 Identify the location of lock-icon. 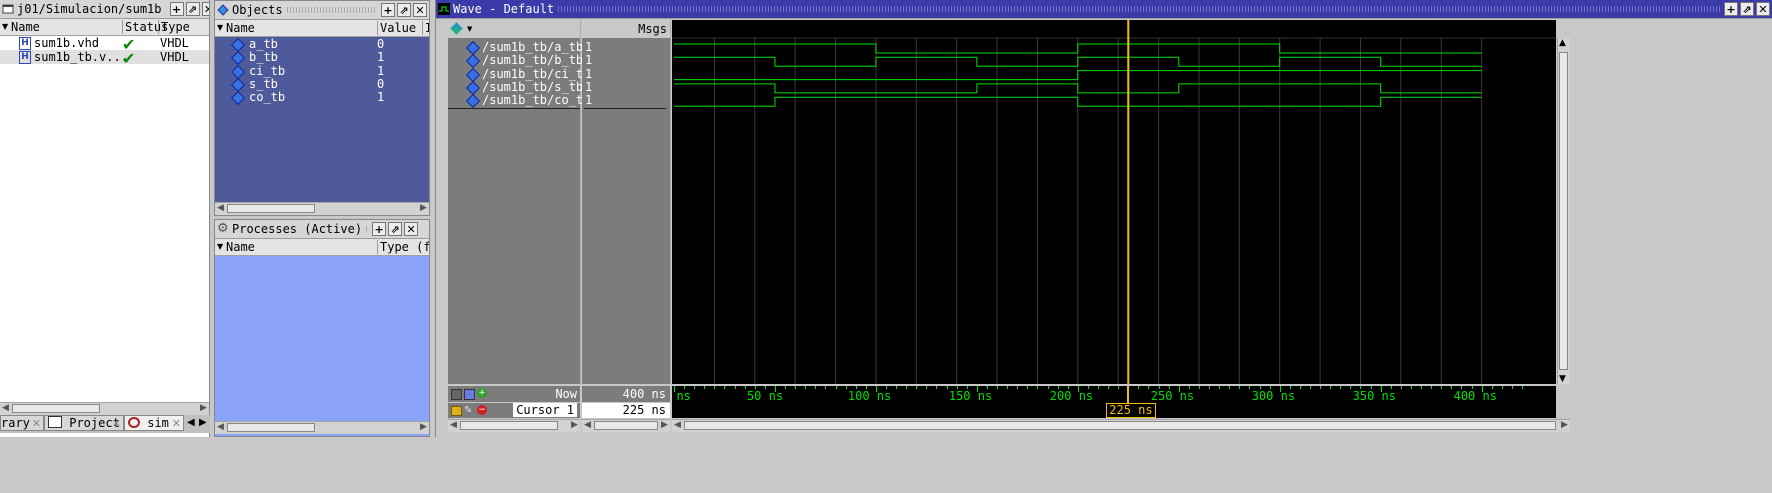
(456, 411).